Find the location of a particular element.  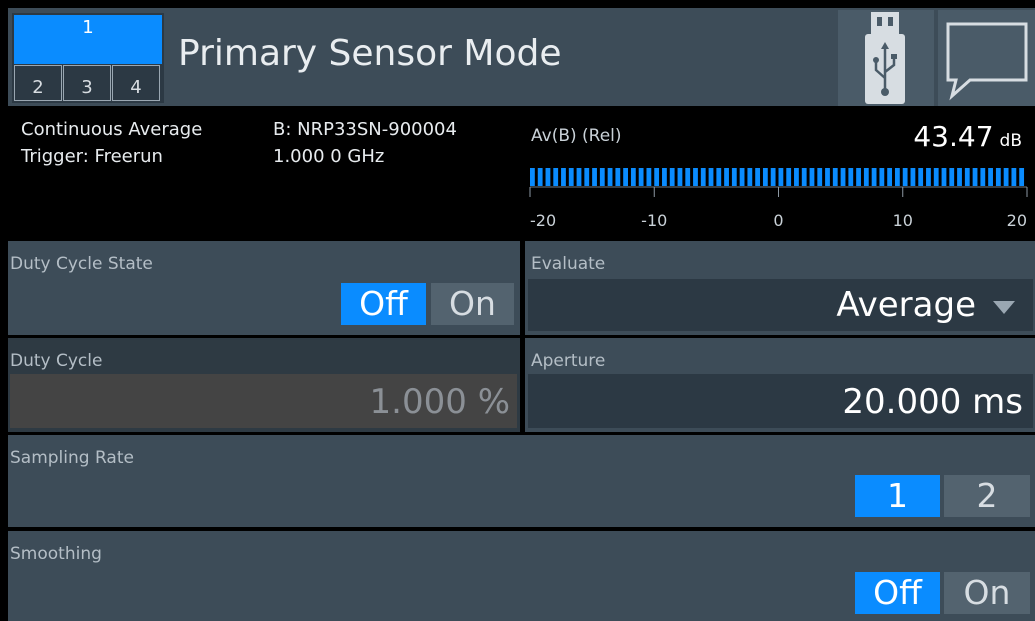

duty-cycle-on-button: On is located at coordinates (472, 304).